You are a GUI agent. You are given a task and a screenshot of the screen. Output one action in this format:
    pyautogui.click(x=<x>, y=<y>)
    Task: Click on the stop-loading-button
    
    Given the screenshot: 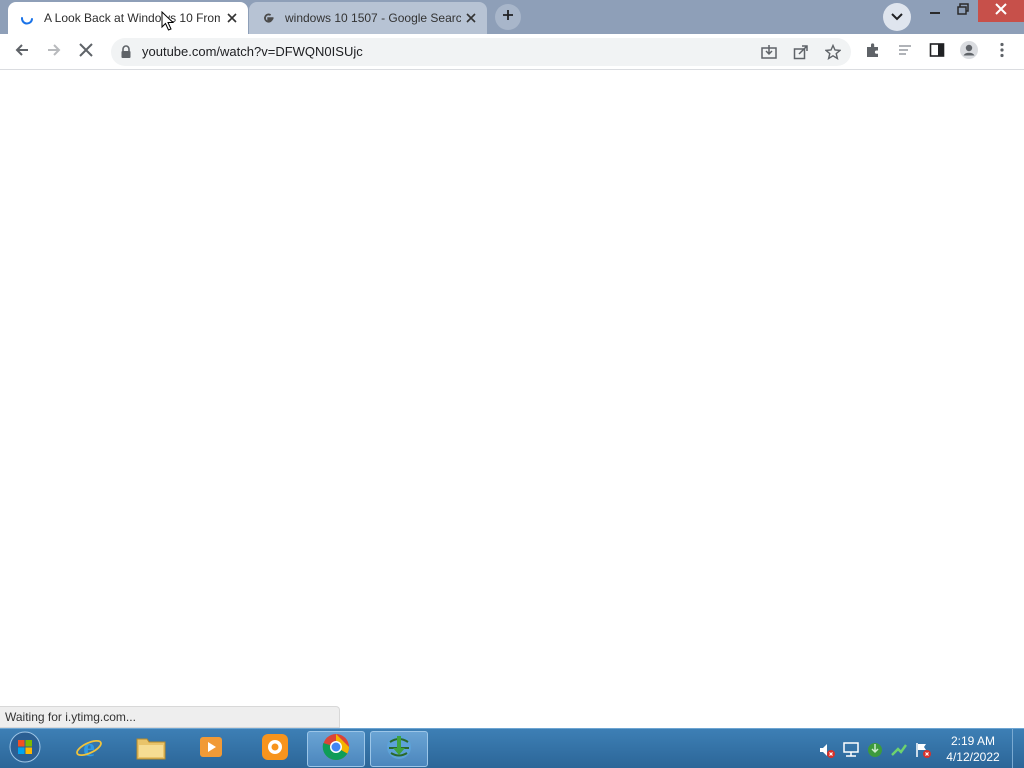 What is the action you would take?
    pyautogui.click(x=86, y=52)
    